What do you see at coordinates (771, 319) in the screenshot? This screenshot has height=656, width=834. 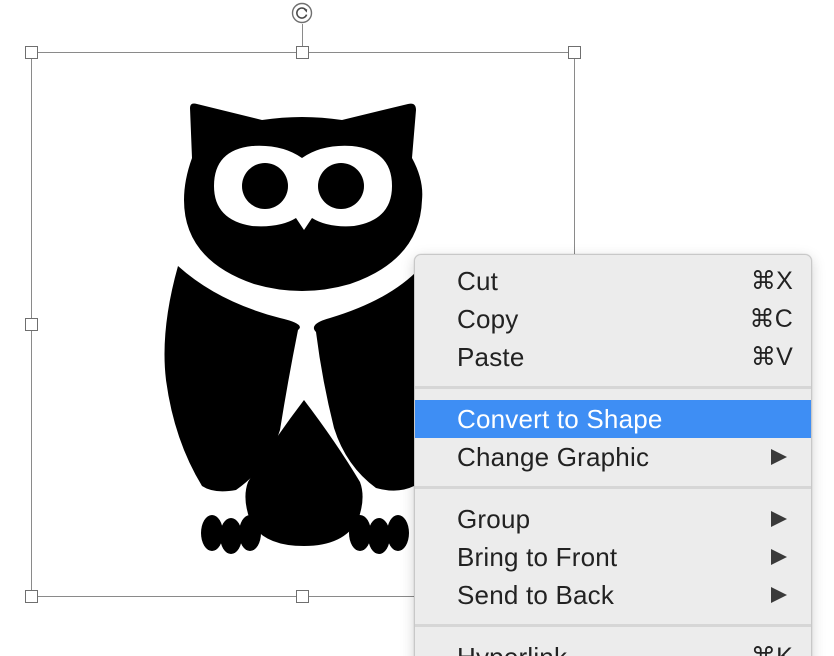 I see `menu-item-shortcut: ⌘C` at bounding box center [771, 319].